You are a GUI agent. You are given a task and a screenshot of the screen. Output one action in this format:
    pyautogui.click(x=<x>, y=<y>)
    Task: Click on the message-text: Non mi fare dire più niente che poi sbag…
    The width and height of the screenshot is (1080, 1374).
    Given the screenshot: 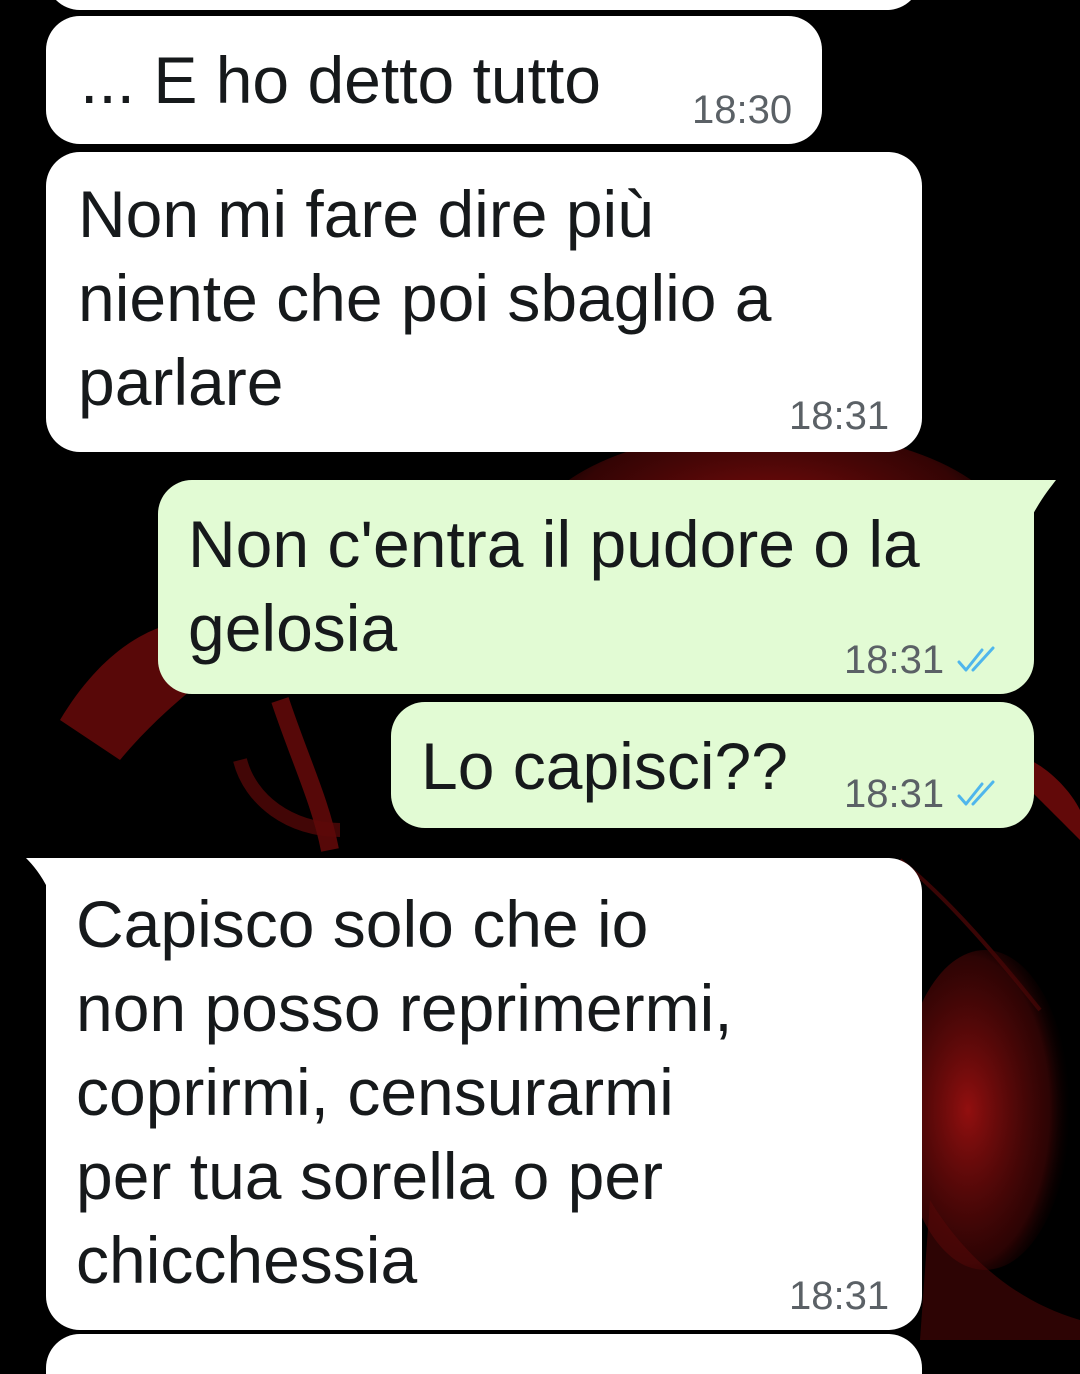 What is the action you would take?
    pyautogui.click(x=425, y=298)
    